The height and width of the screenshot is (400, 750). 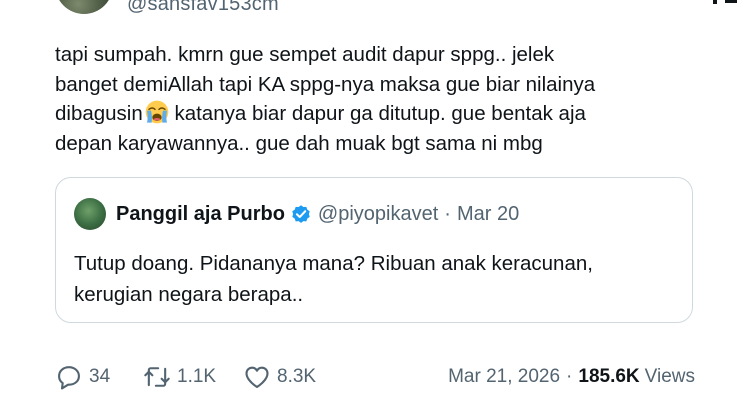 I want to click on reply-button: 34, so click(x=82, y=377).